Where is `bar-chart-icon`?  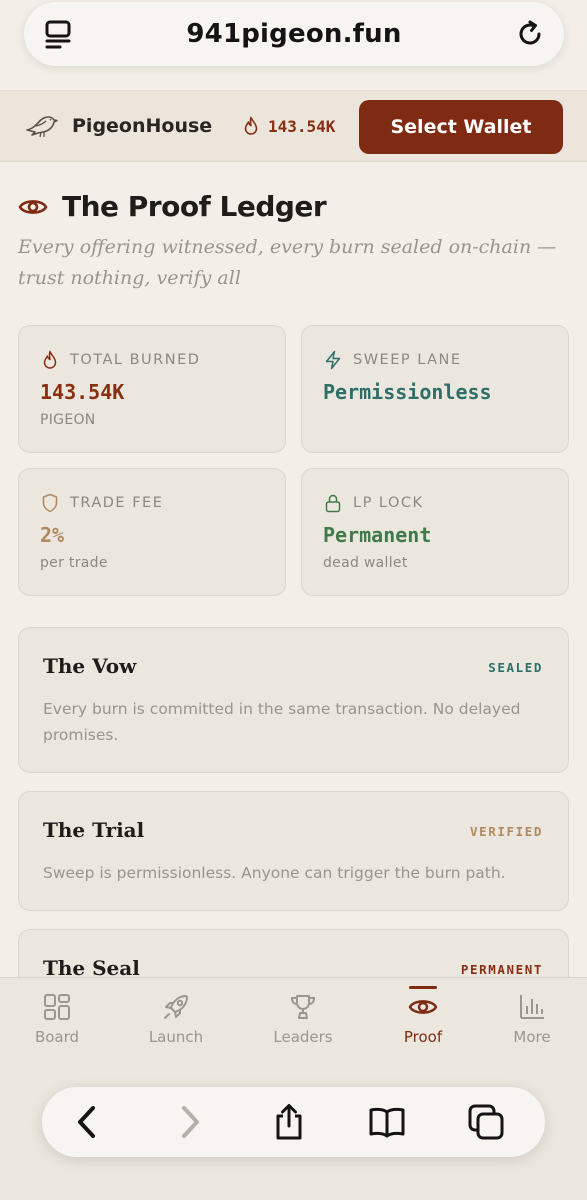 bar-chart-icon is located at coordinates (532, 1007).